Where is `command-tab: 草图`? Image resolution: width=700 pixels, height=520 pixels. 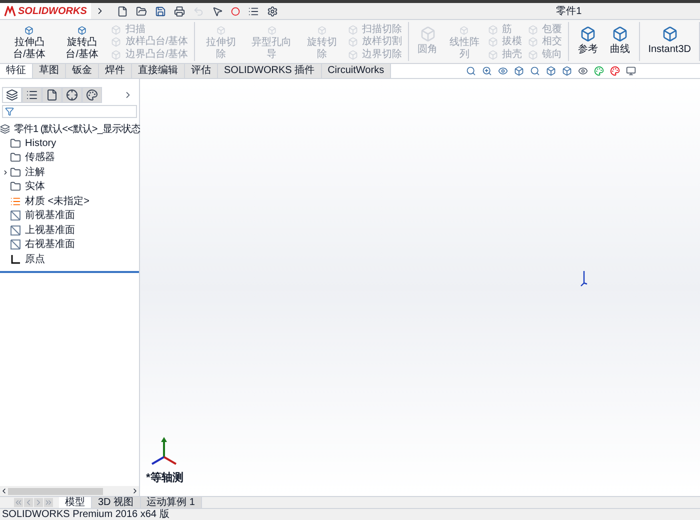
command-tab: 草图 is located at coordinates (49, 71).